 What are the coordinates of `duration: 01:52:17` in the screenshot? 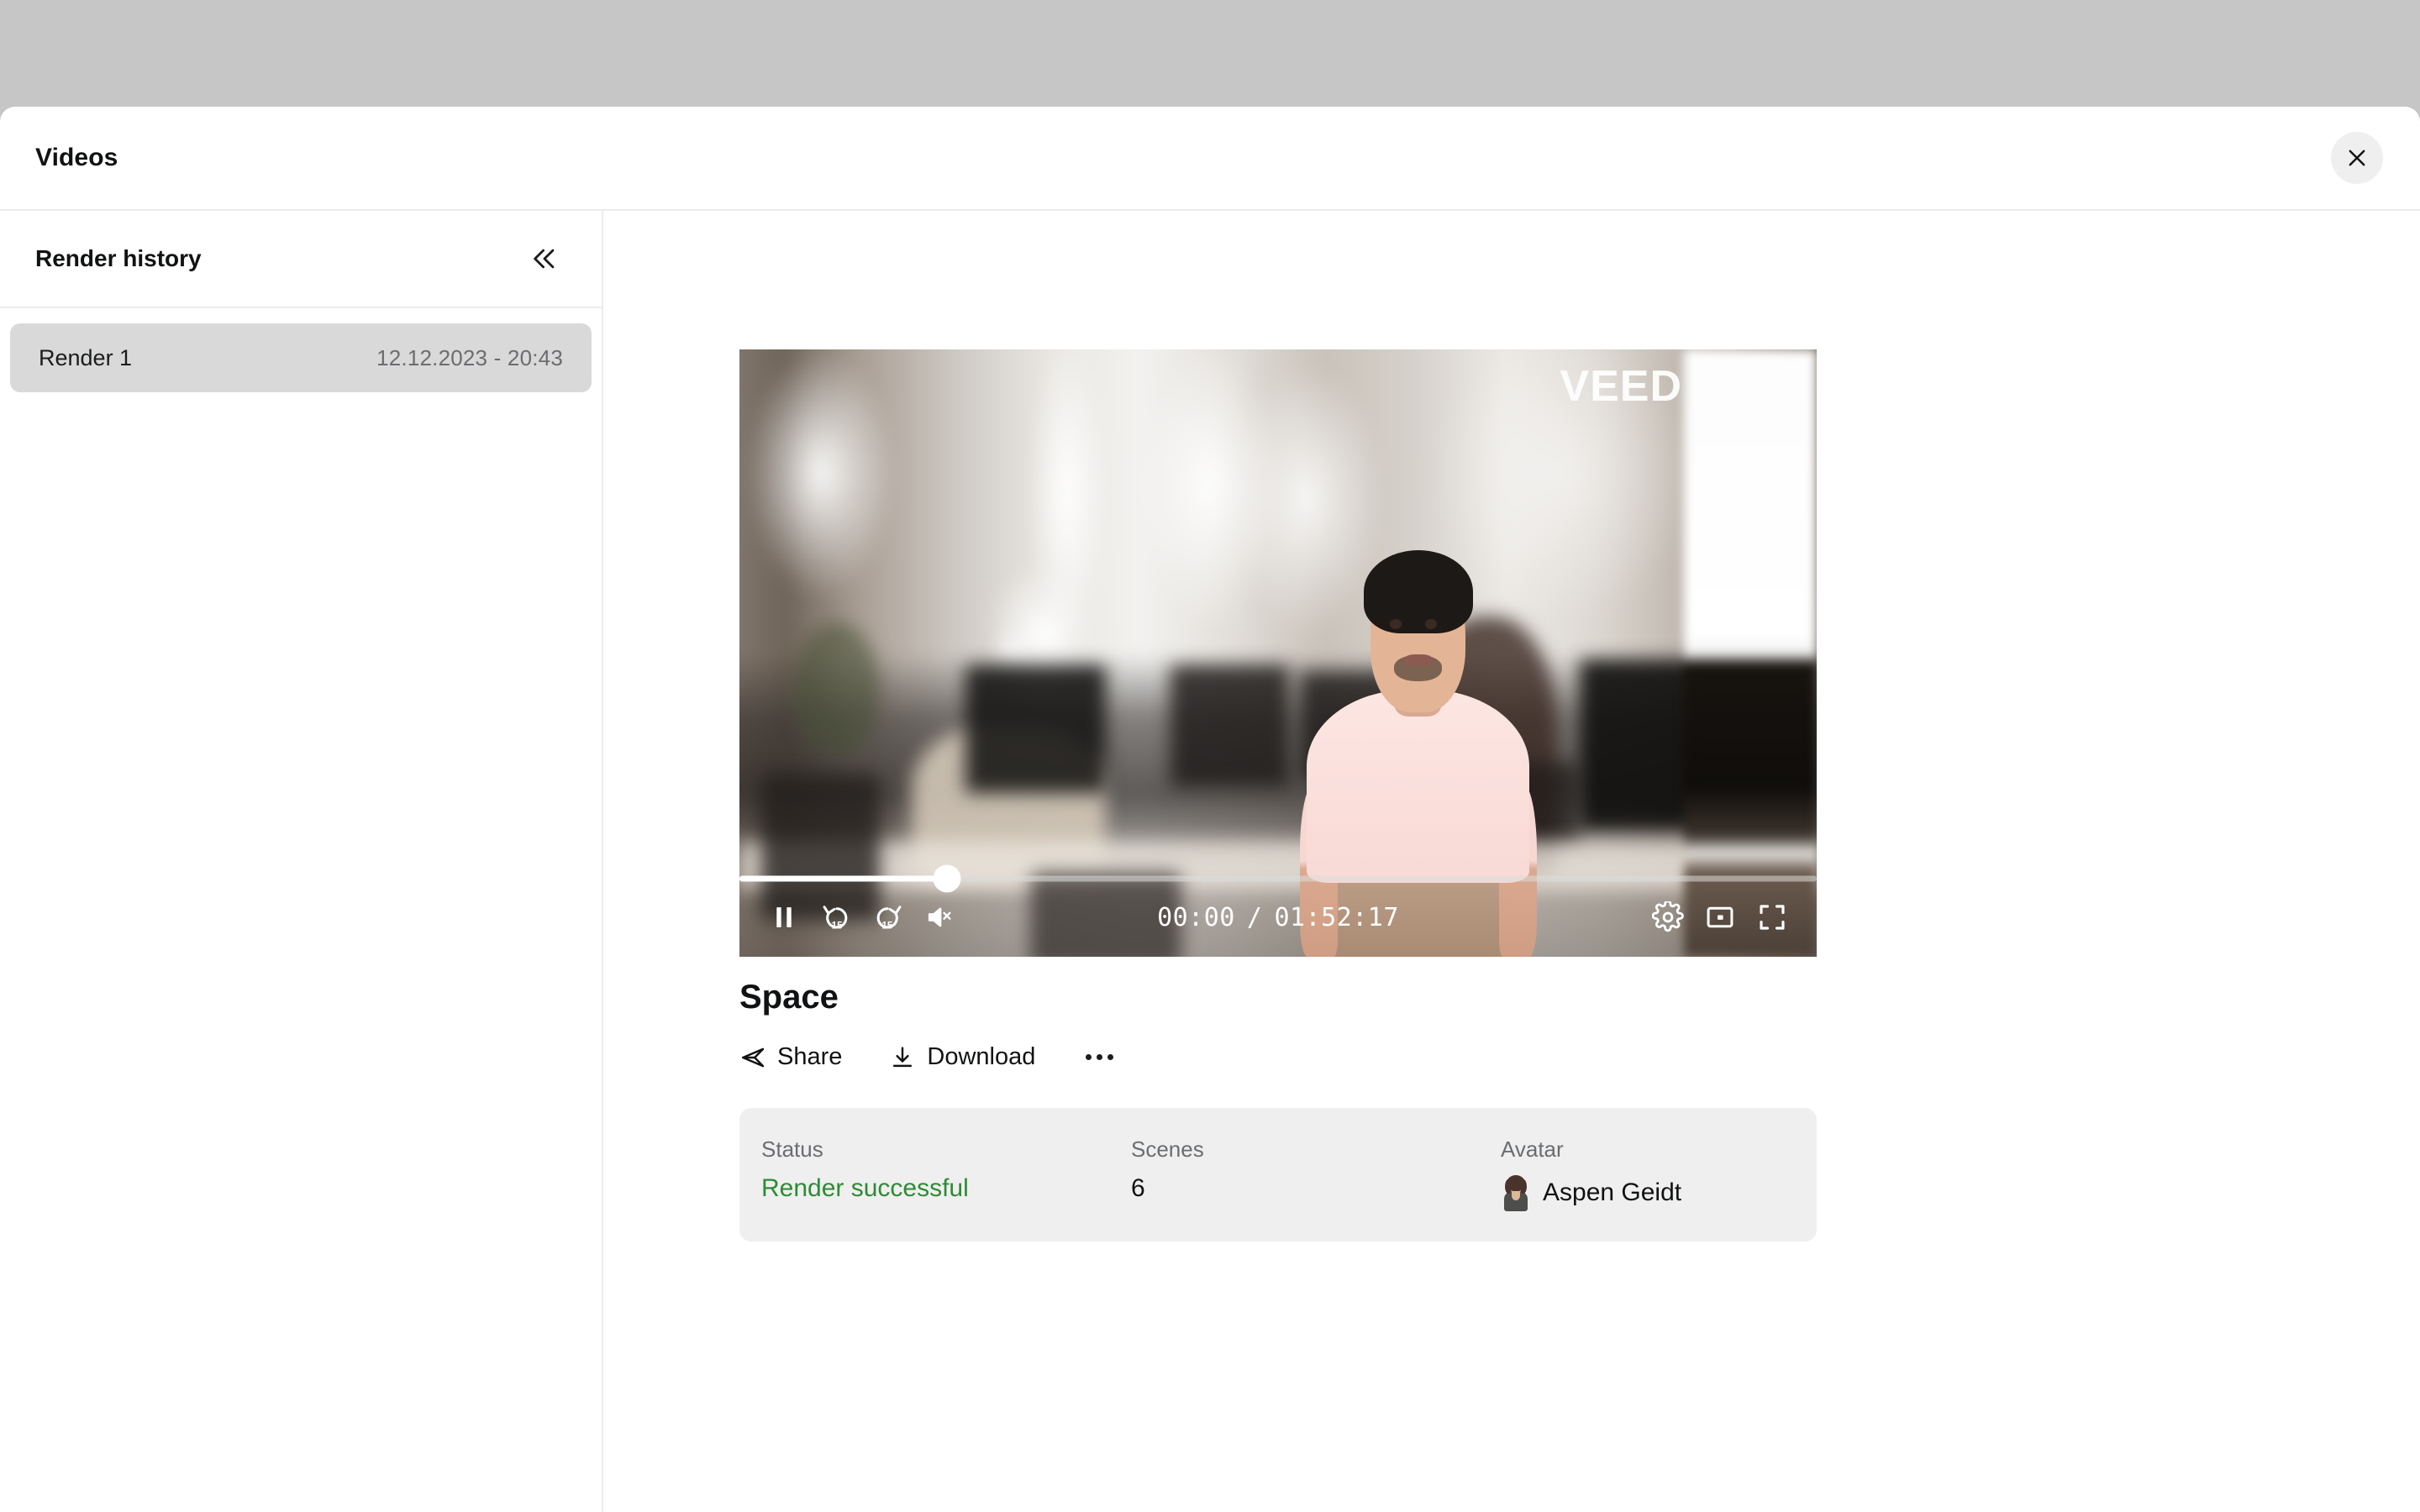 It's located at (1336, 917).